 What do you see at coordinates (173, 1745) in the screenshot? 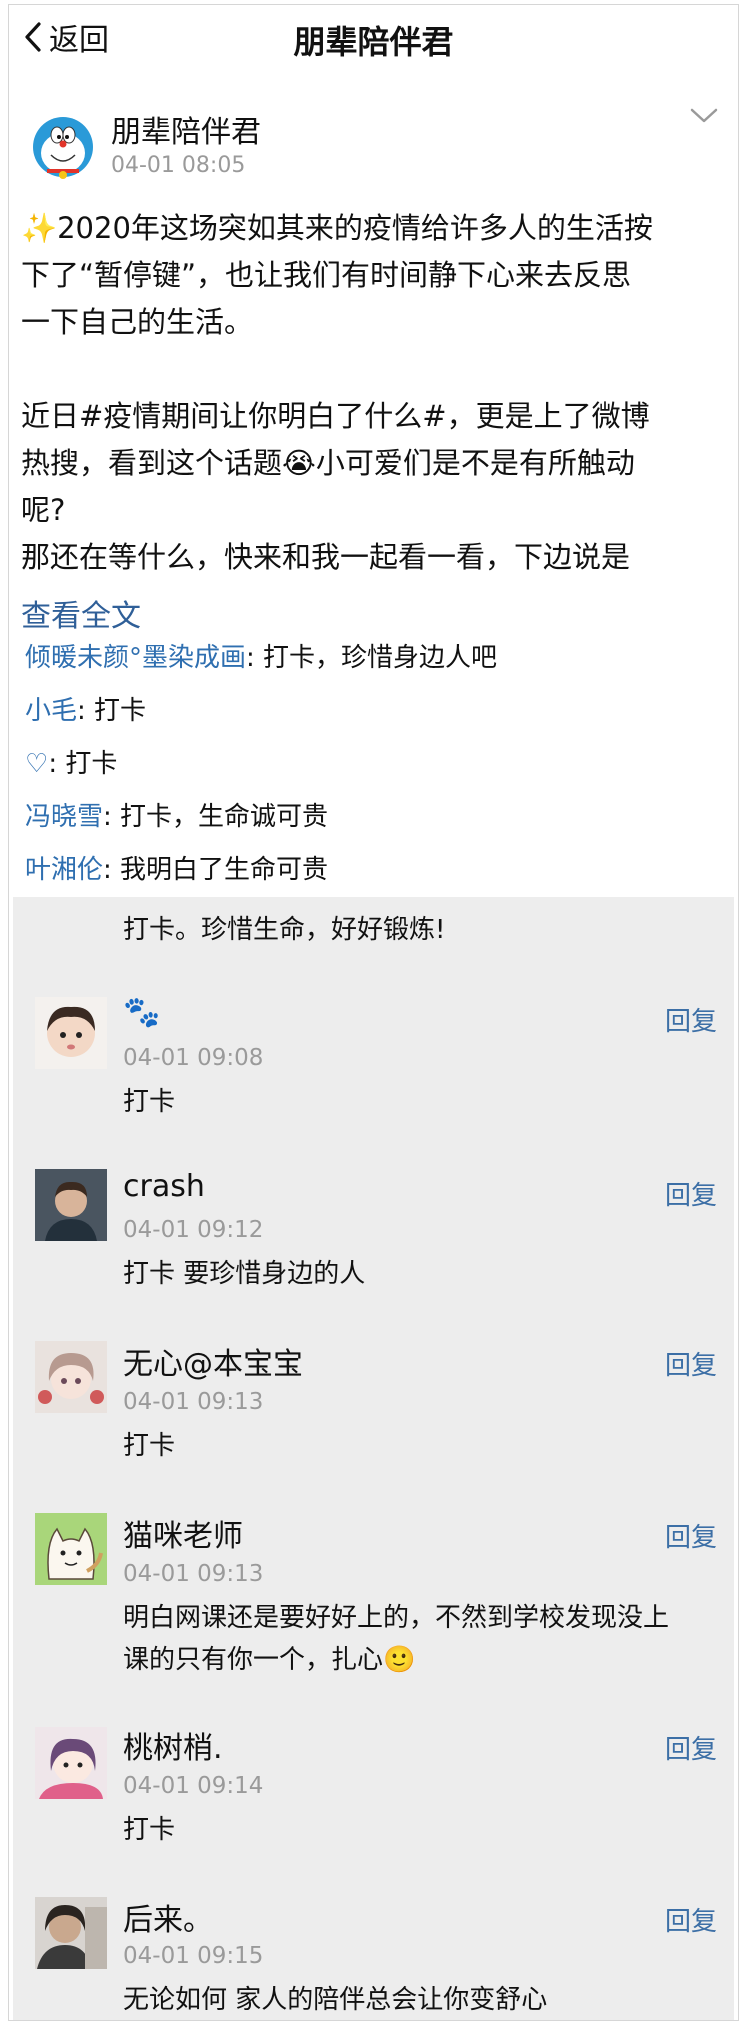
I see `commenter-name: 桃树梢.` at bounding box center [173, 1745].